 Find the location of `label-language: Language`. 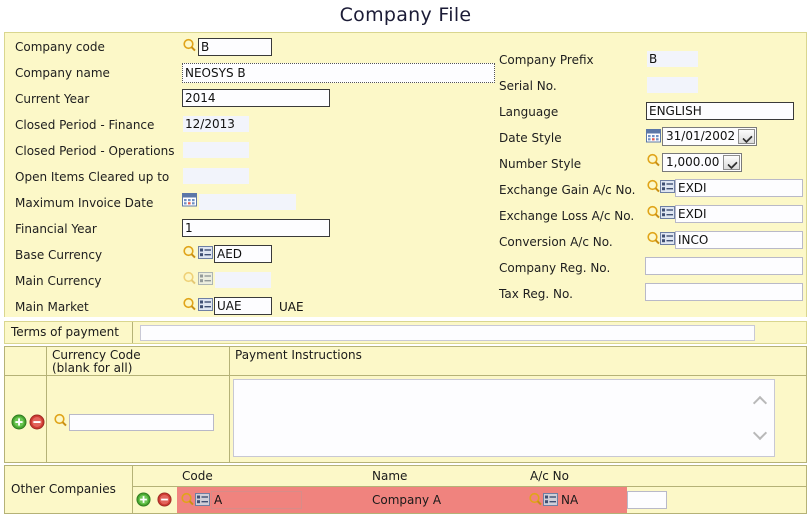

label-language: Language is located at coordinates (529, 112).